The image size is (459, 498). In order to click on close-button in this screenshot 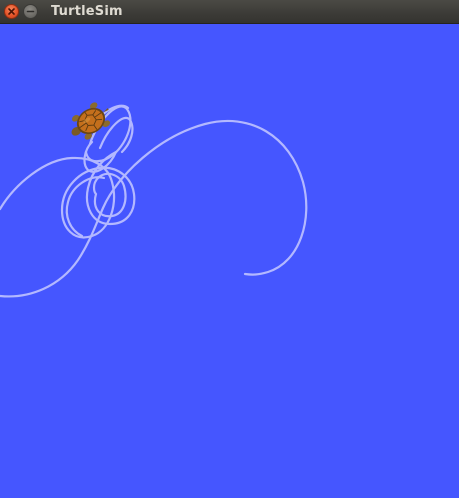, I will do `click(11, 11)`.